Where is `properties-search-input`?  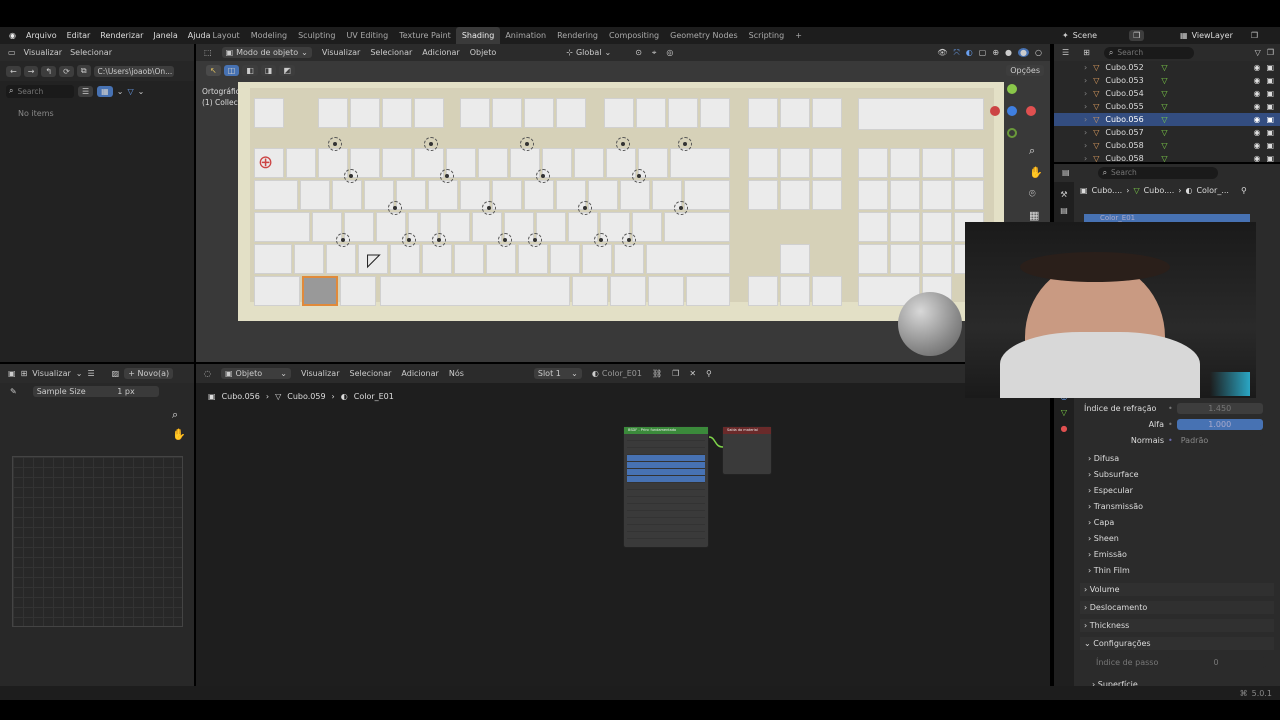
properties-search-input is located at coordinates (1151, 172).